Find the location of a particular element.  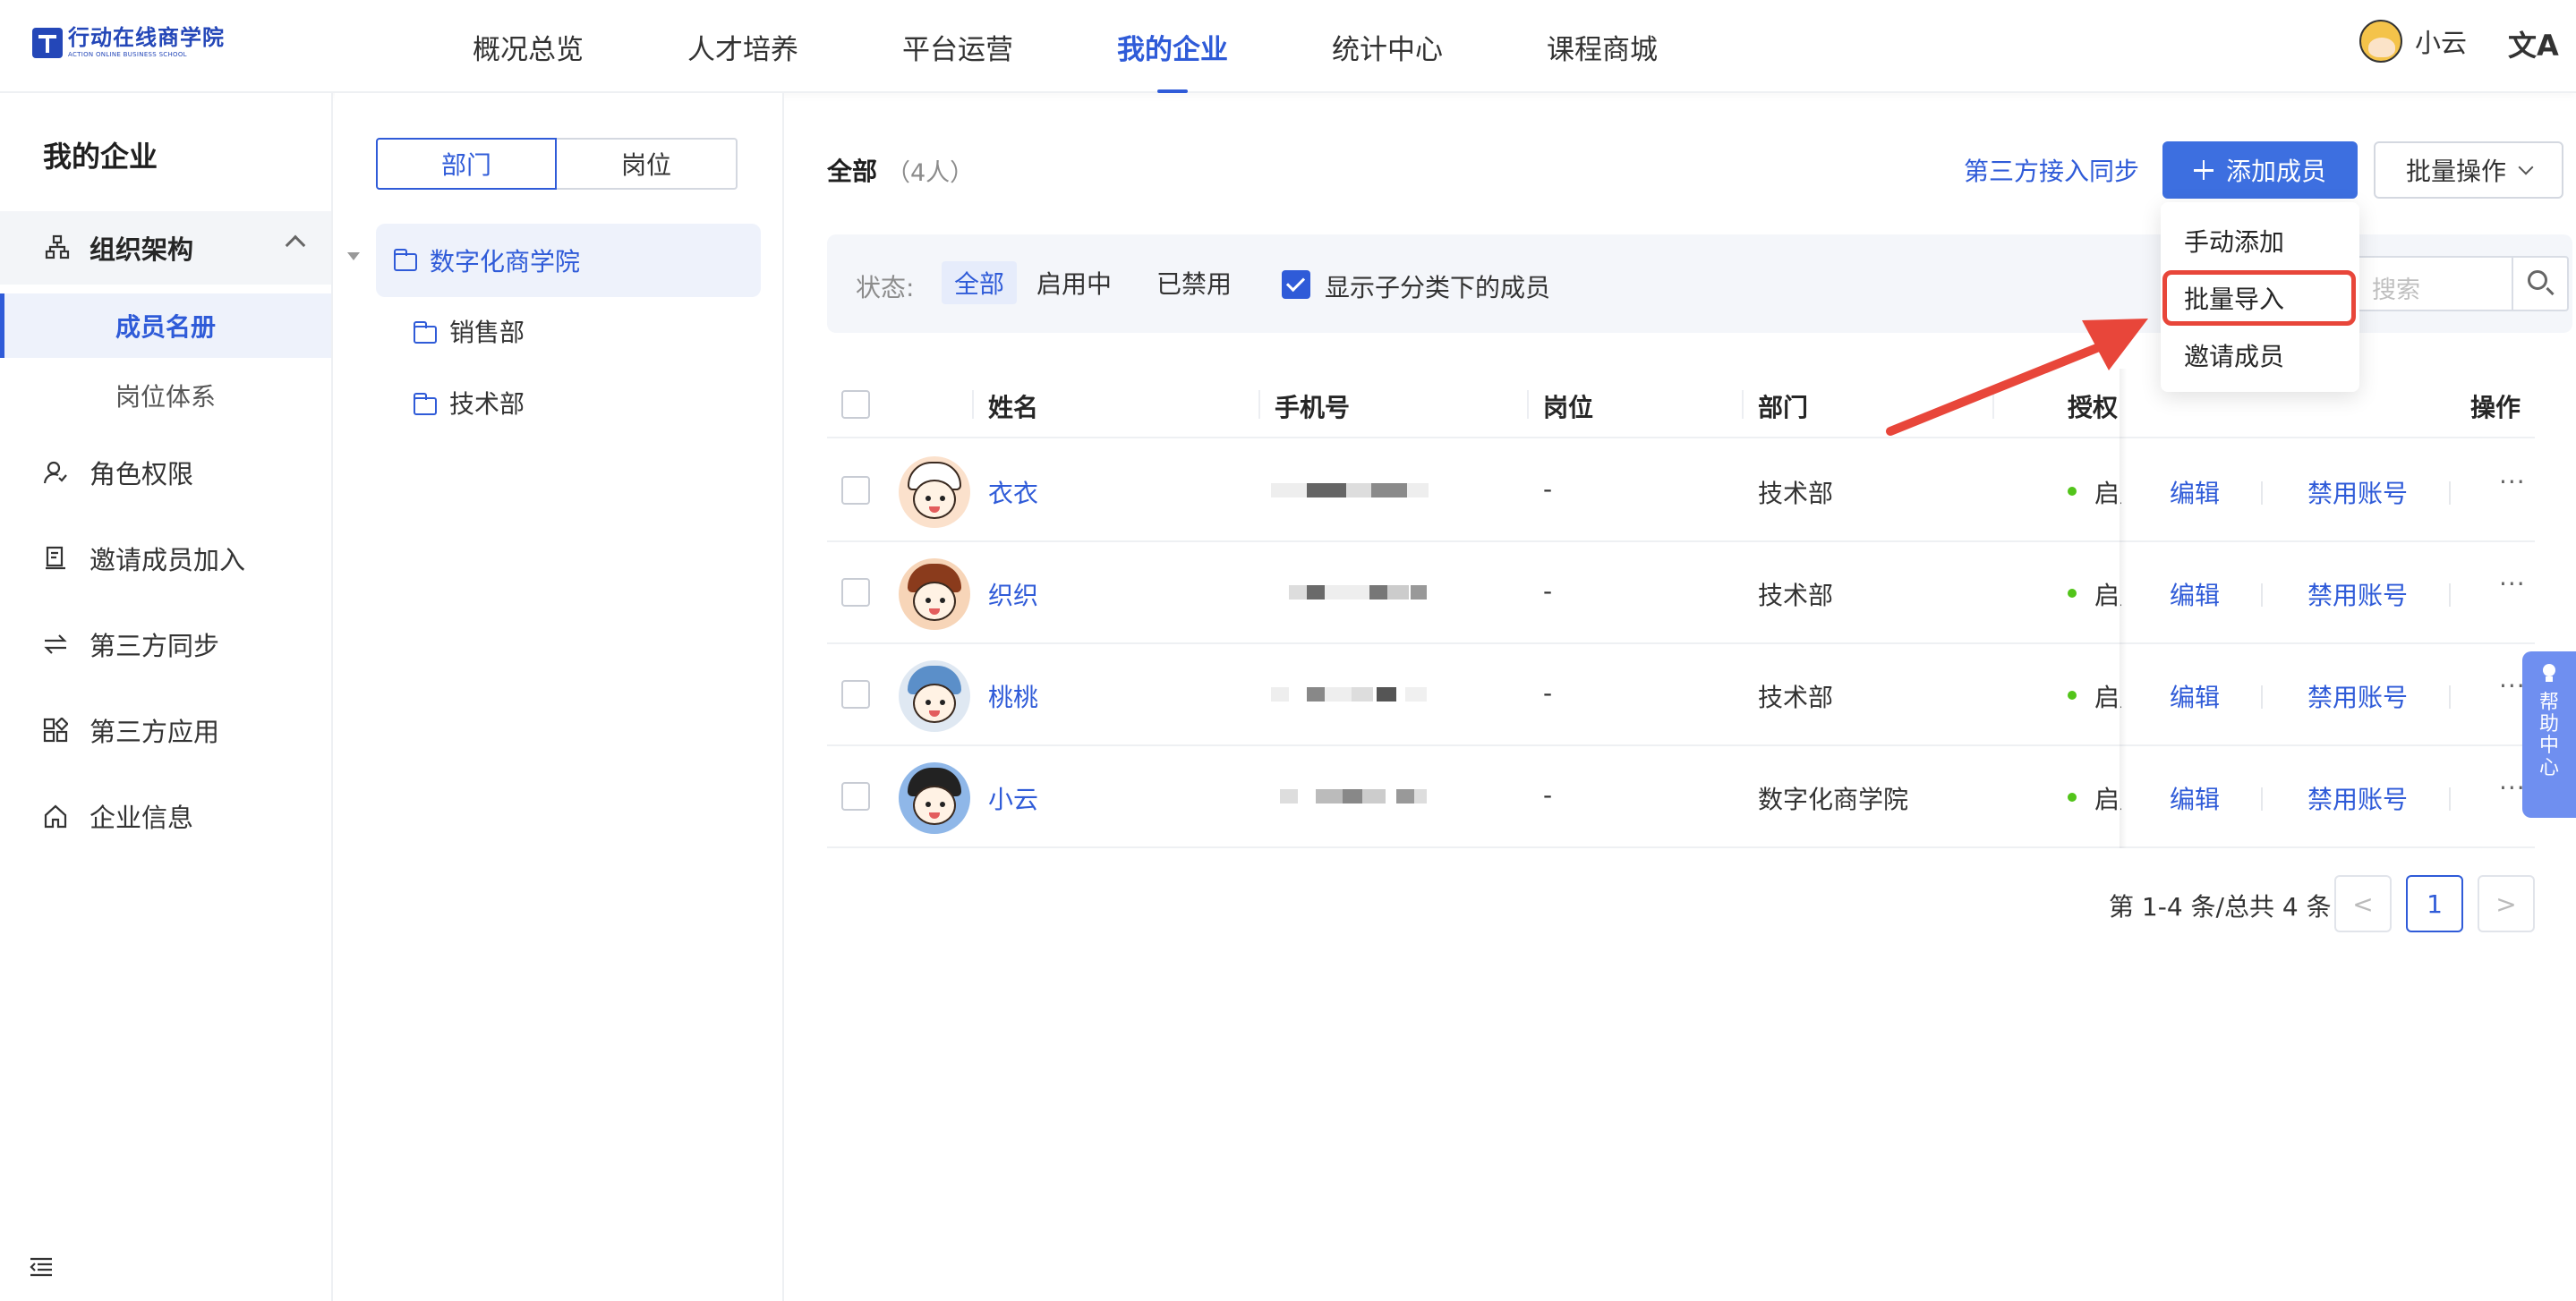

plus-icon is located at coordinates (2203, 170).